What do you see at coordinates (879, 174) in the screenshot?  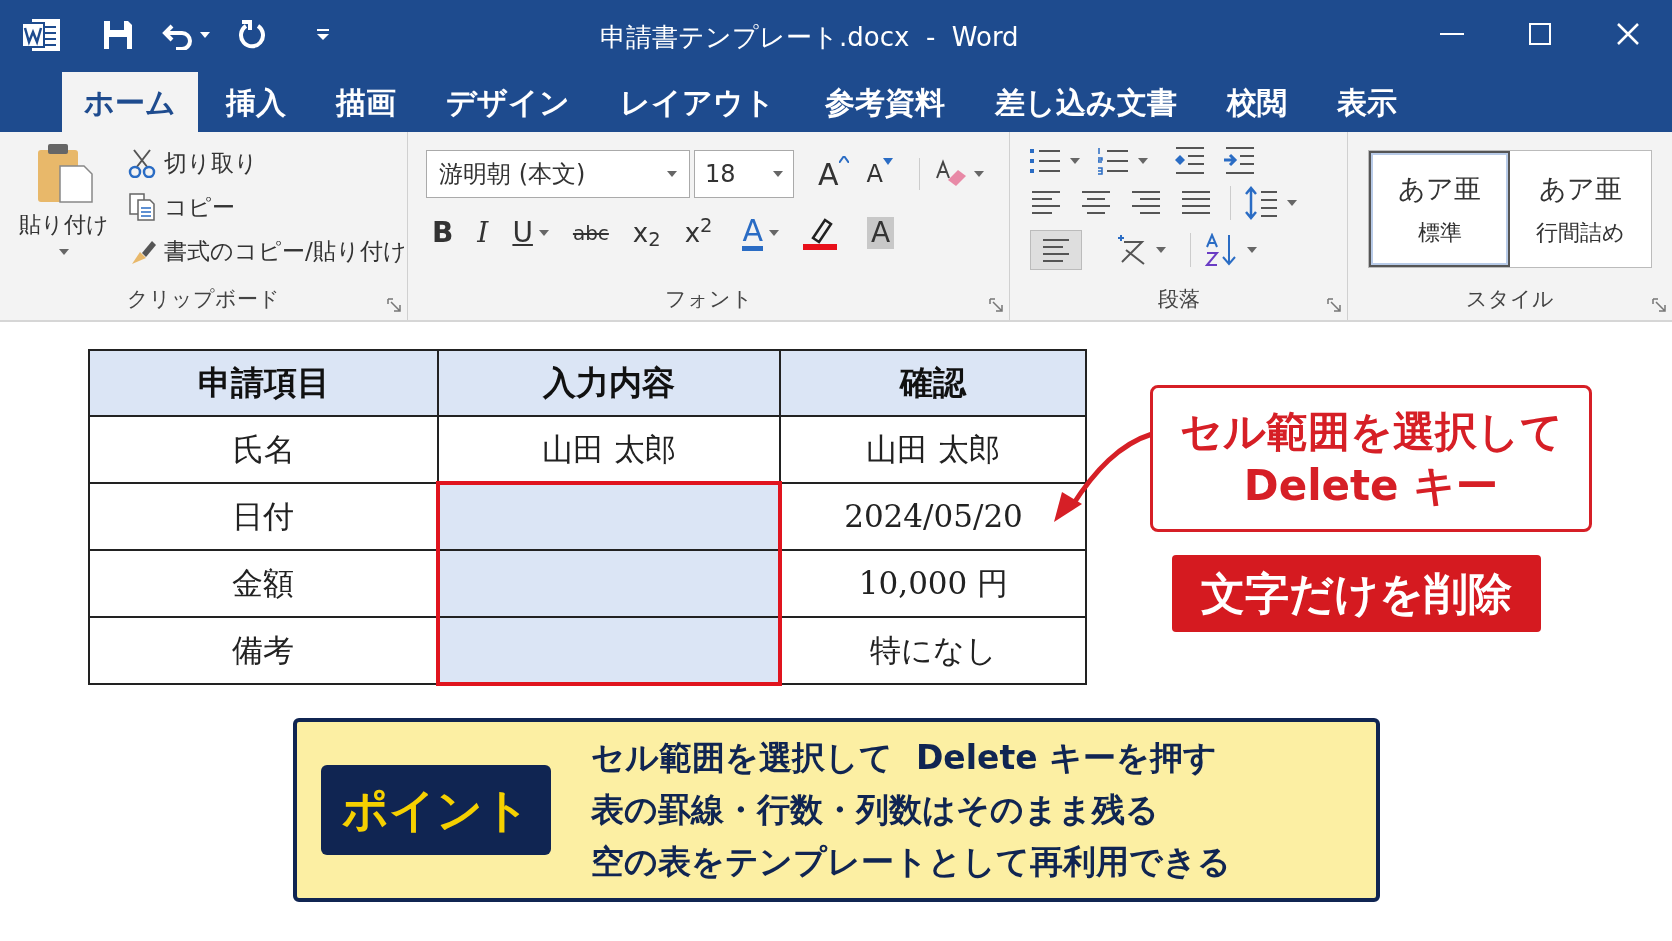 I see `shrink-font-button: A` at bounding box center [879, 174].